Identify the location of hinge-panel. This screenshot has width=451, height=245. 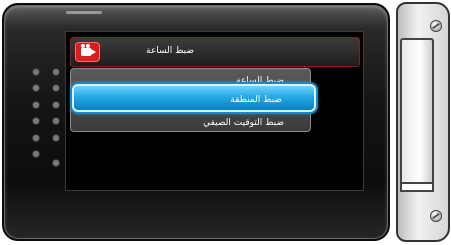
(417, 113).